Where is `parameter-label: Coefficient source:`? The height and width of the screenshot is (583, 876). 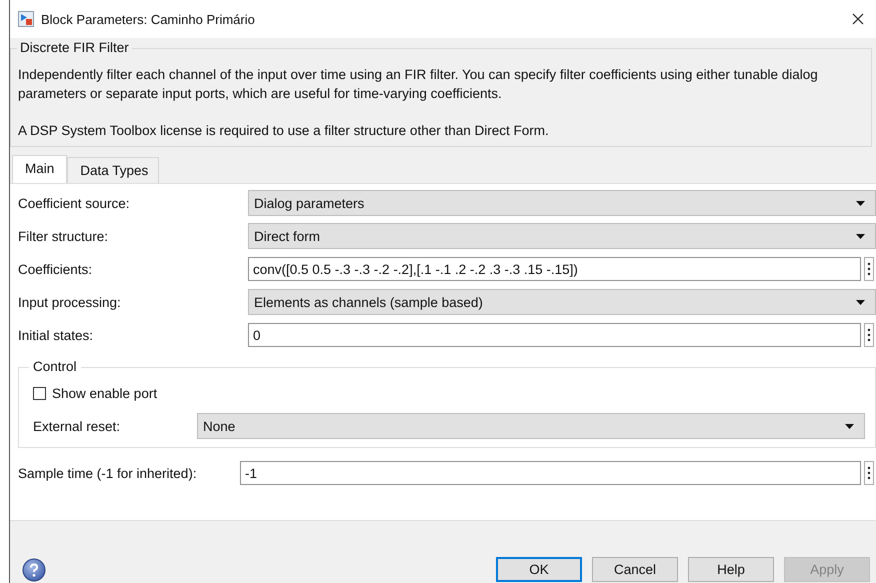 parameter-label: Coefficient source: is located at coordinates (74, 203).